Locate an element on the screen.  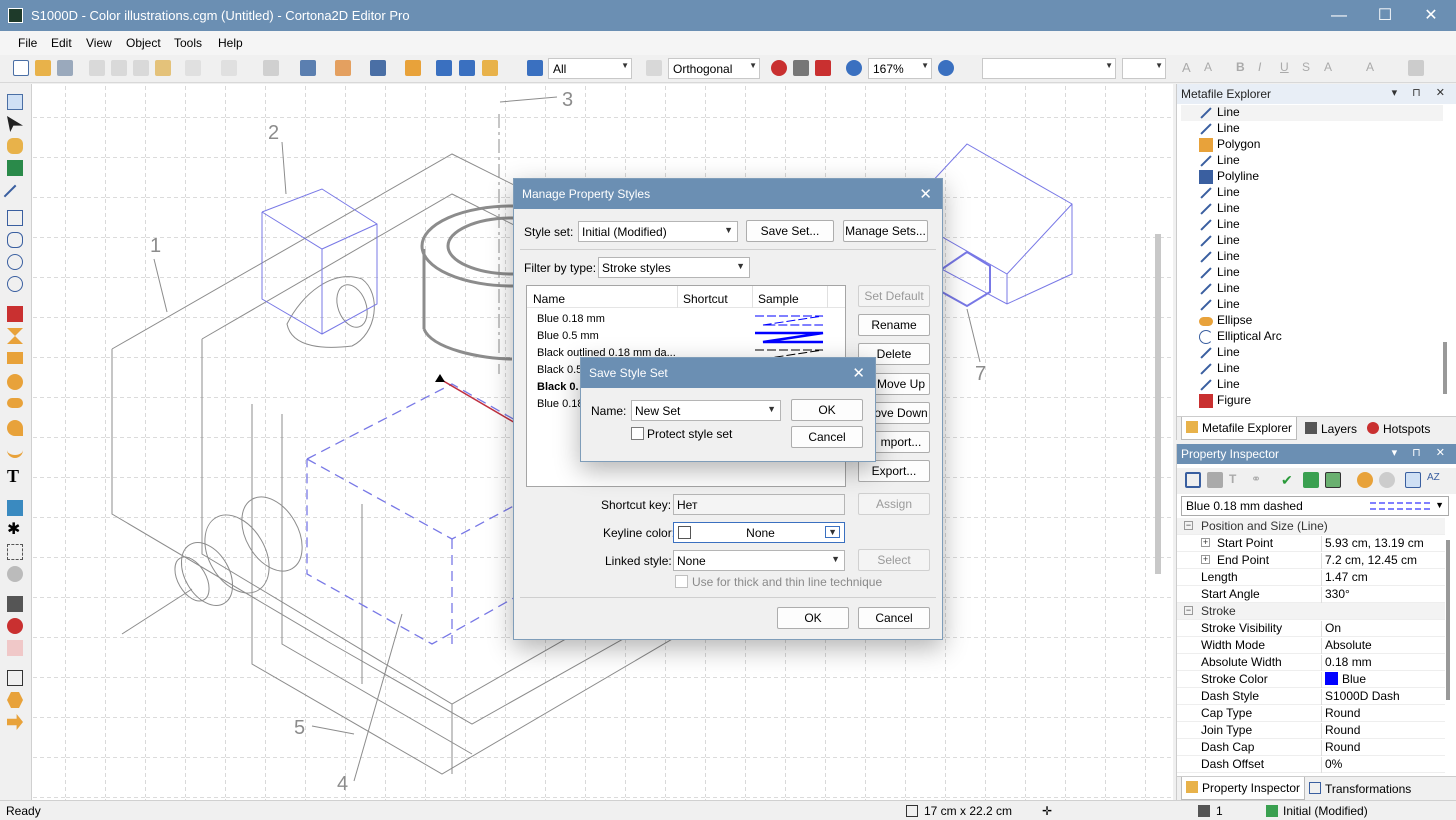
filter-icon is located at coordinates (535, 68).